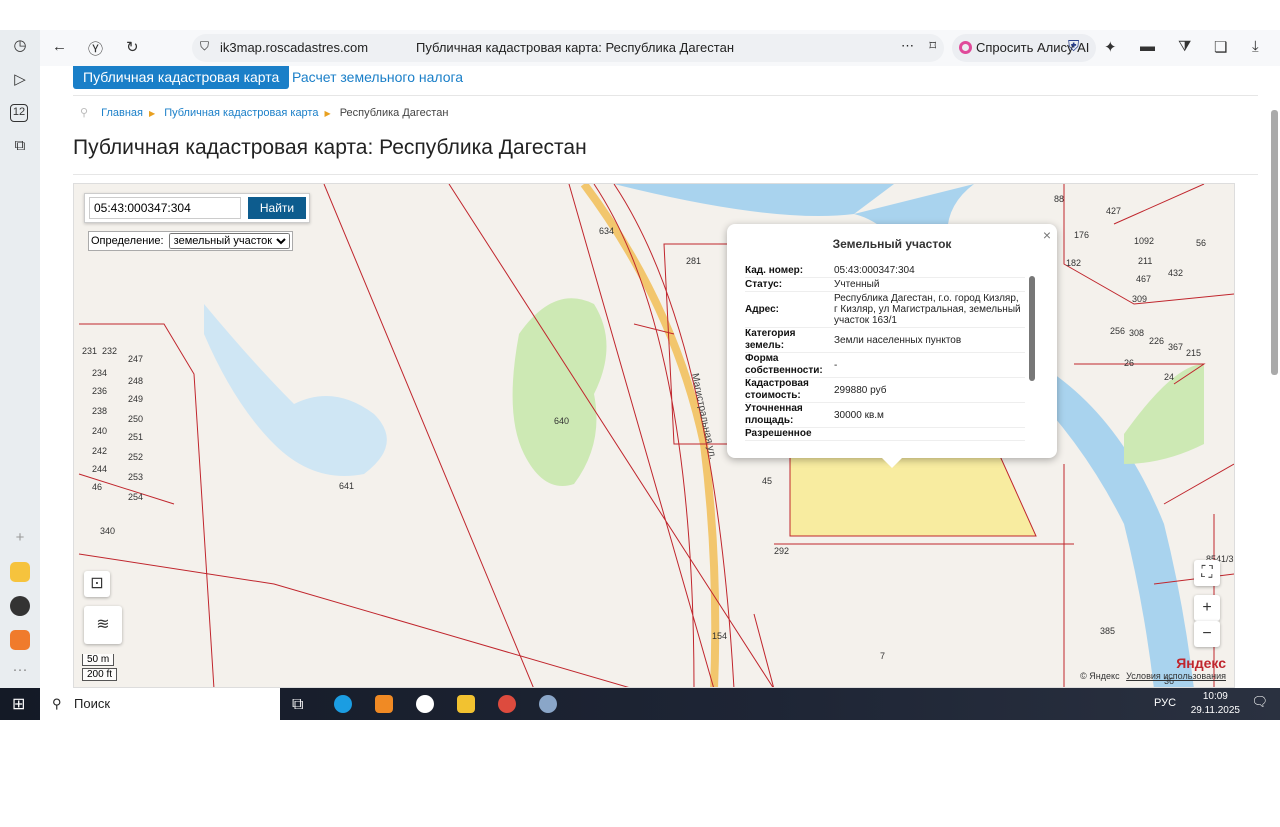 This screenshot has height=827, width=1280. Describe the element at coordinates (1193, 353) in the screenshot. I see `parcel-label: 215` at that location.